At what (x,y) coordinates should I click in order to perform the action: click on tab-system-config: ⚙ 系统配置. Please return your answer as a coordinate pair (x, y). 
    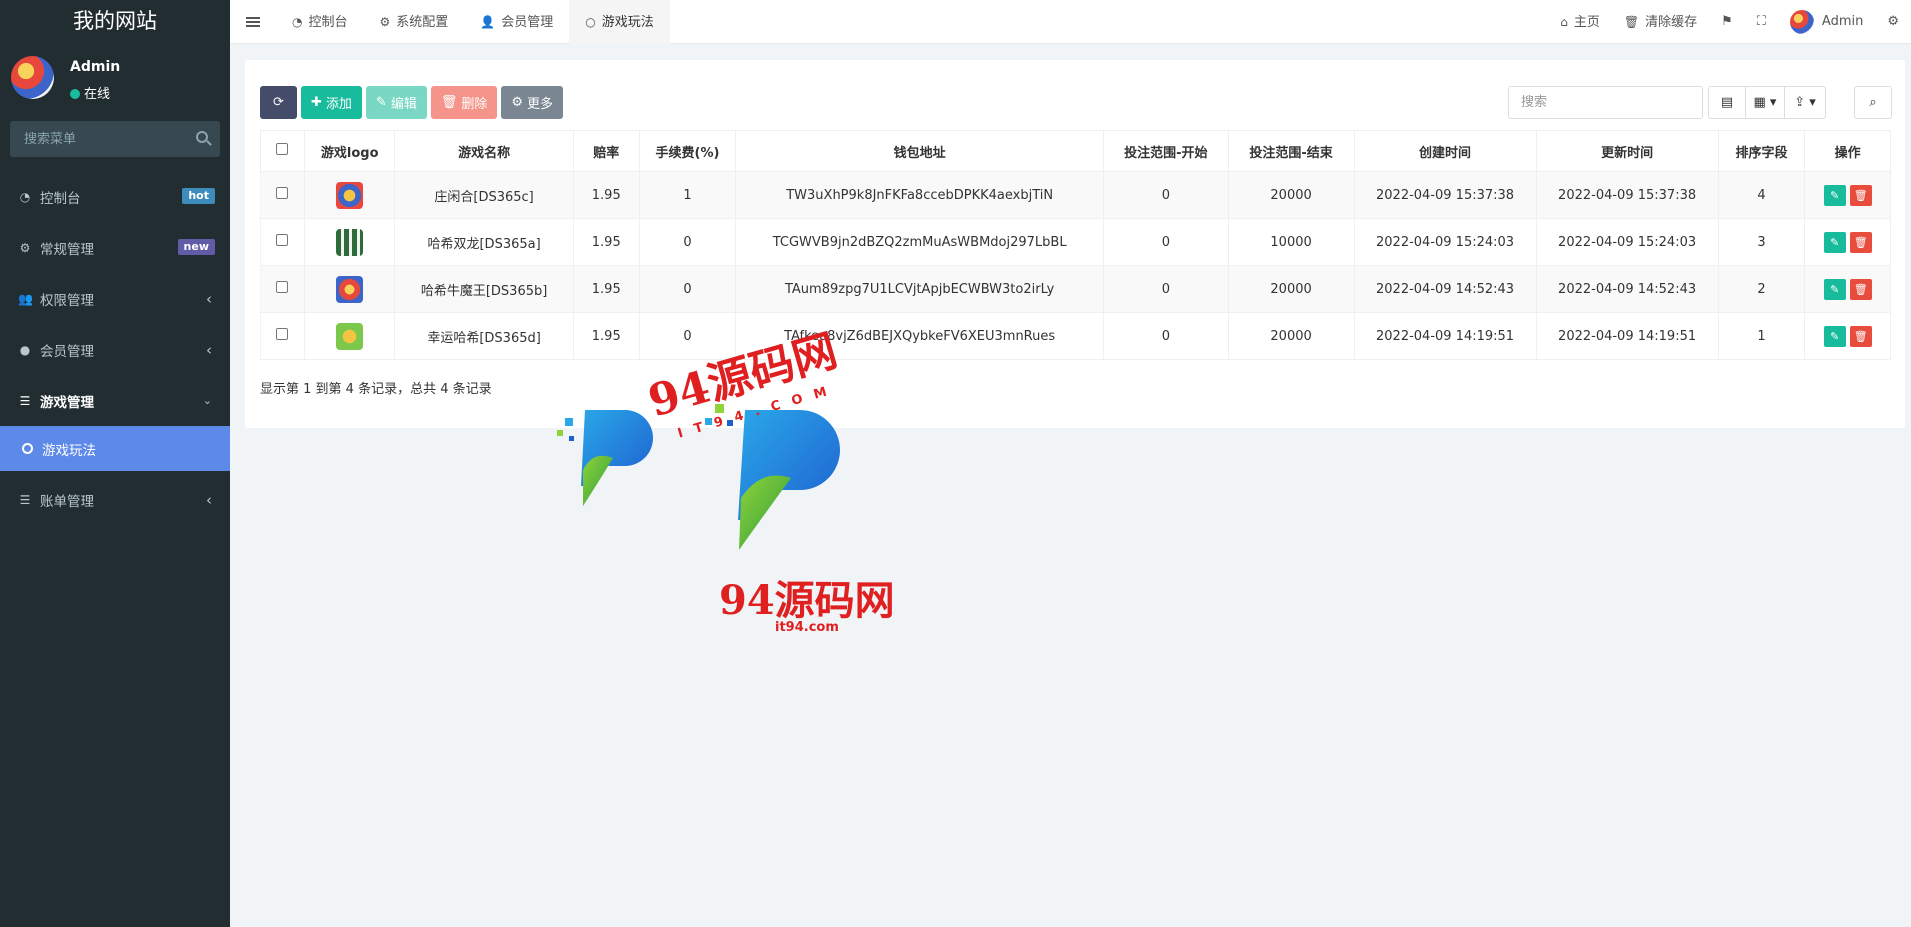
    Looking at the image, I should click on (414, 22).